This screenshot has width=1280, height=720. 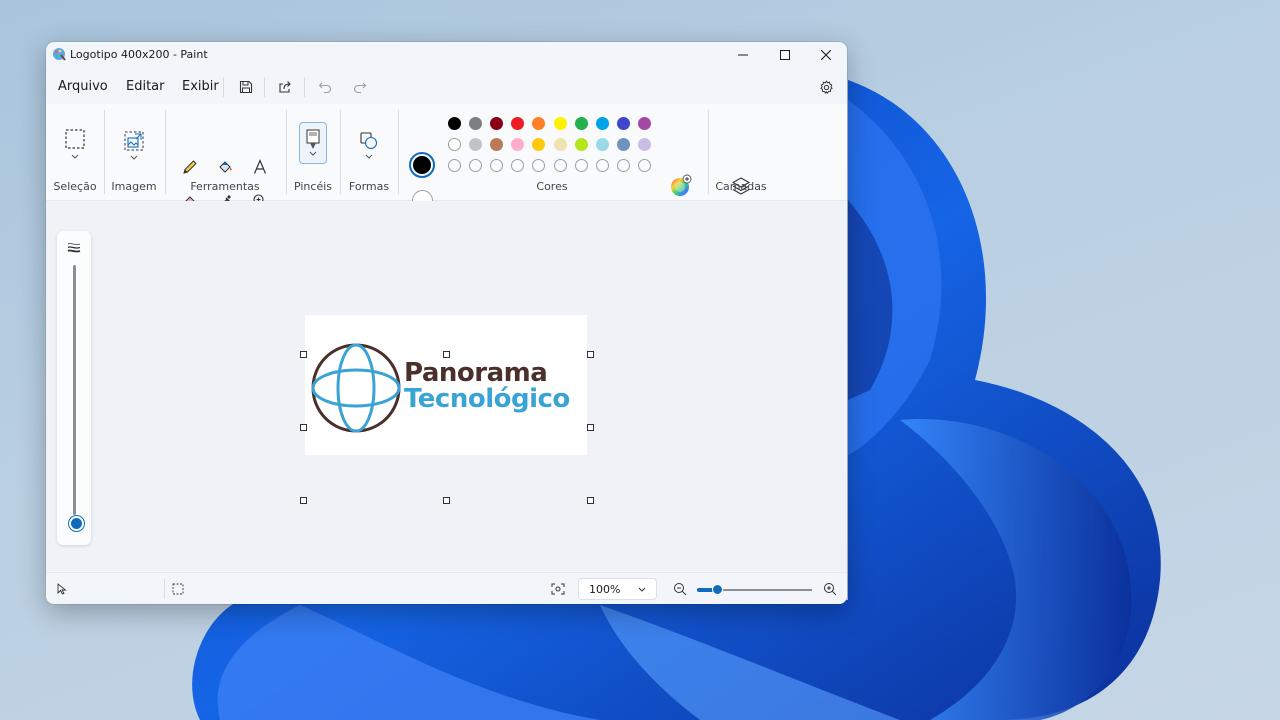 I want to click on image-resize-icon, so click(x=134, y=140).